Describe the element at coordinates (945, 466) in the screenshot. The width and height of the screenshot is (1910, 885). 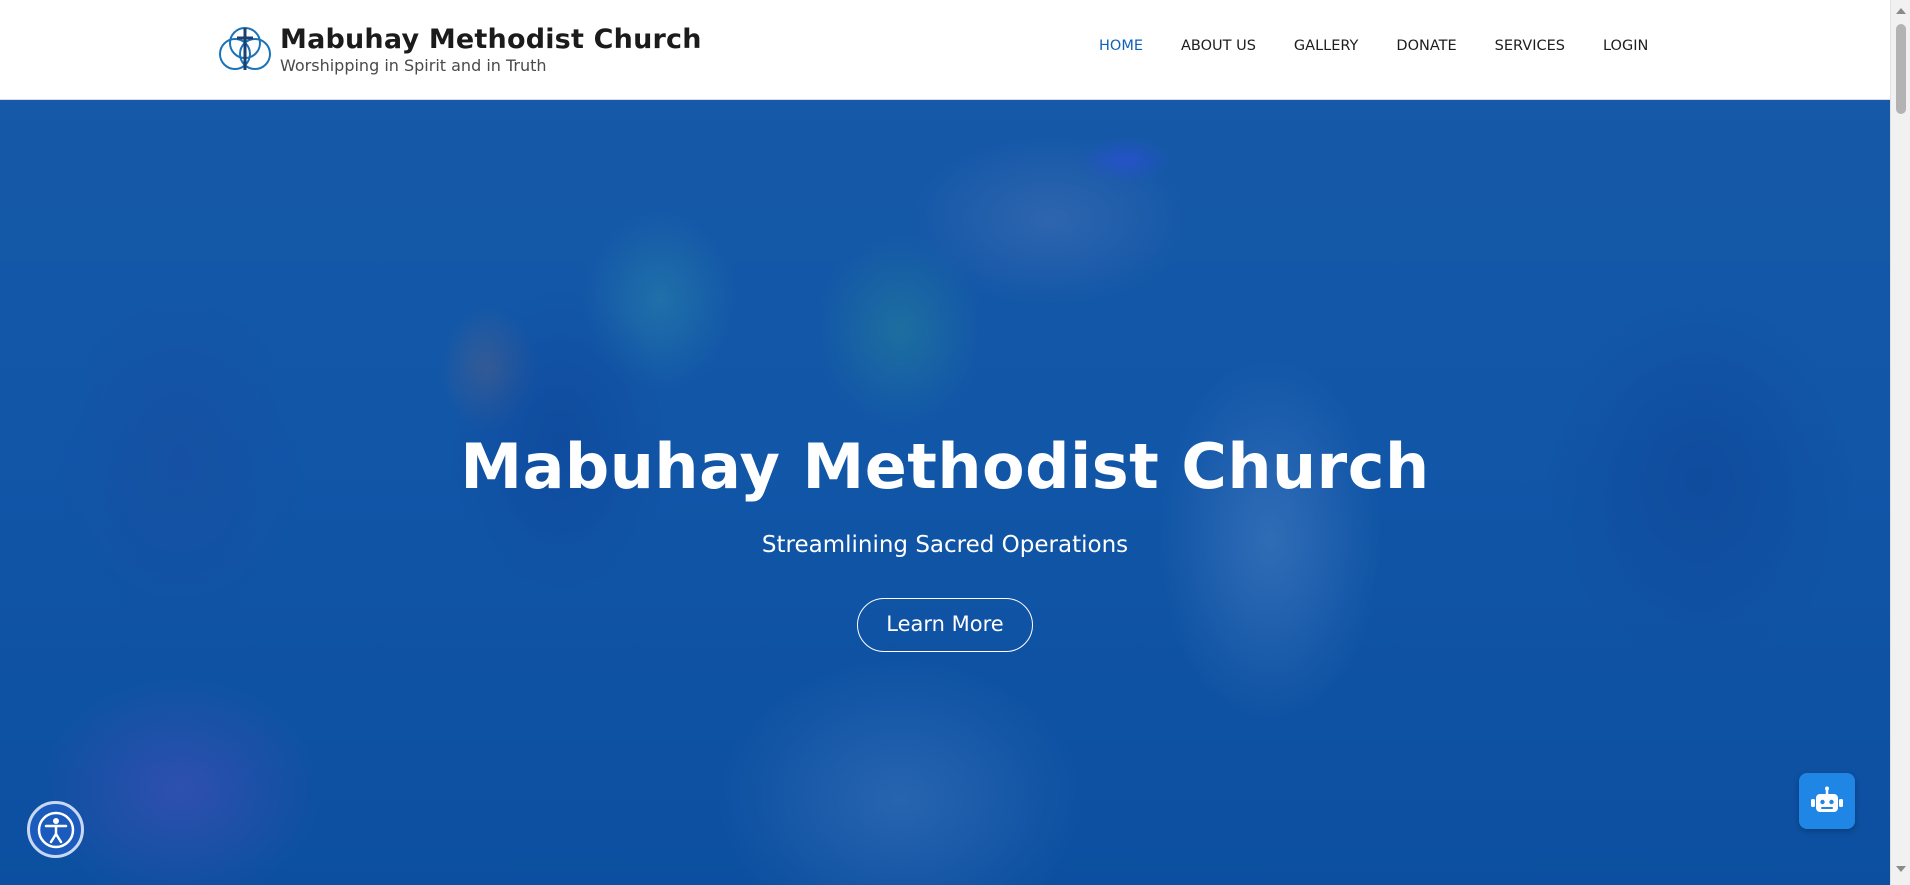
I see `hero-title: Mabuhay Methodist Church` at that location.